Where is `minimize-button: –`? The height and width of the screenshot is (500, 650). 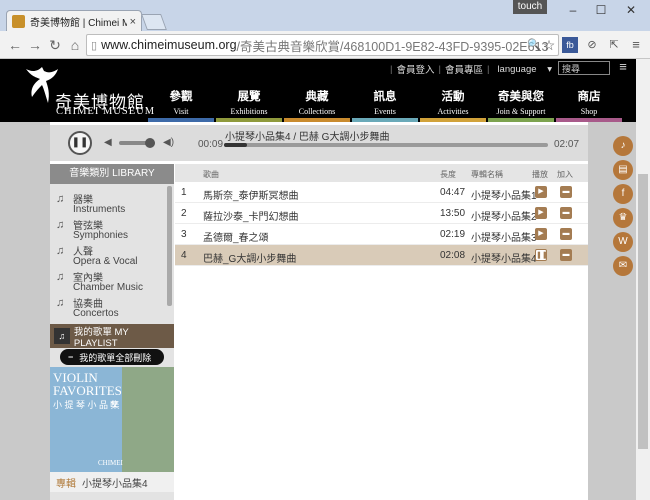
minimize-button: – is located at coordinates (573, 10).